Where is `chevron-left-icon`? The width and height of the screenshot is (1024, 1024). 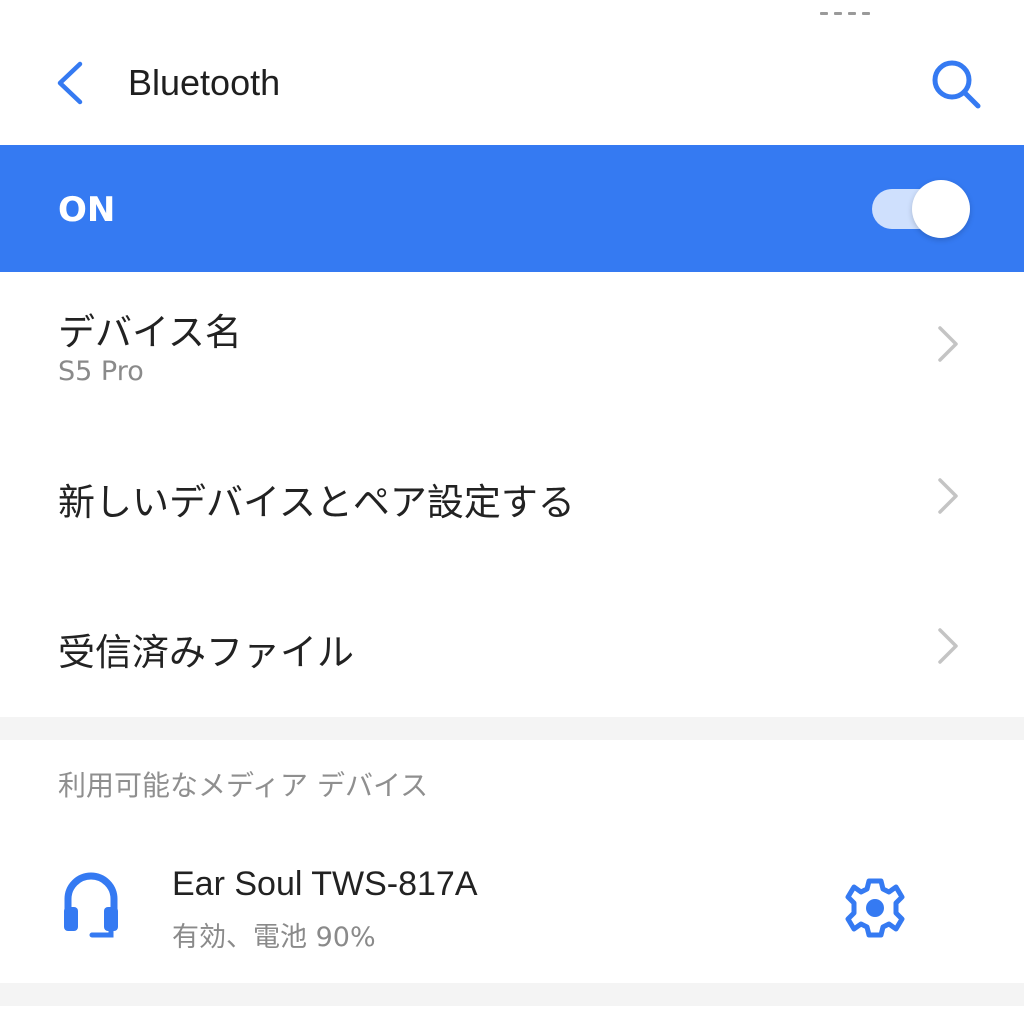 chevron-left-icon is located at coordinates (70, 83).